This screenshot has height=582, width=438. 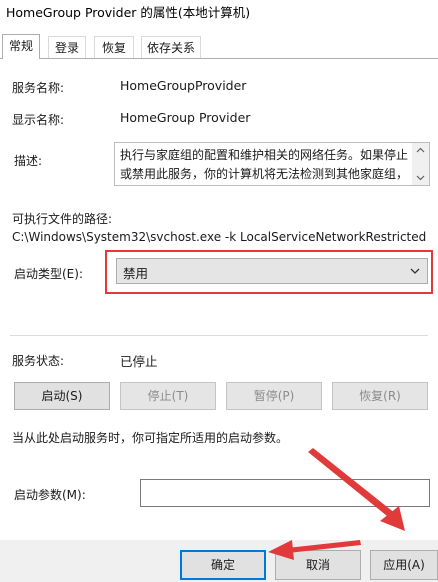 What do you see at coordinates (38, 88) in the screenshot?
I see `service-name-label: 服务名称:` at bounding box center [38, 88].